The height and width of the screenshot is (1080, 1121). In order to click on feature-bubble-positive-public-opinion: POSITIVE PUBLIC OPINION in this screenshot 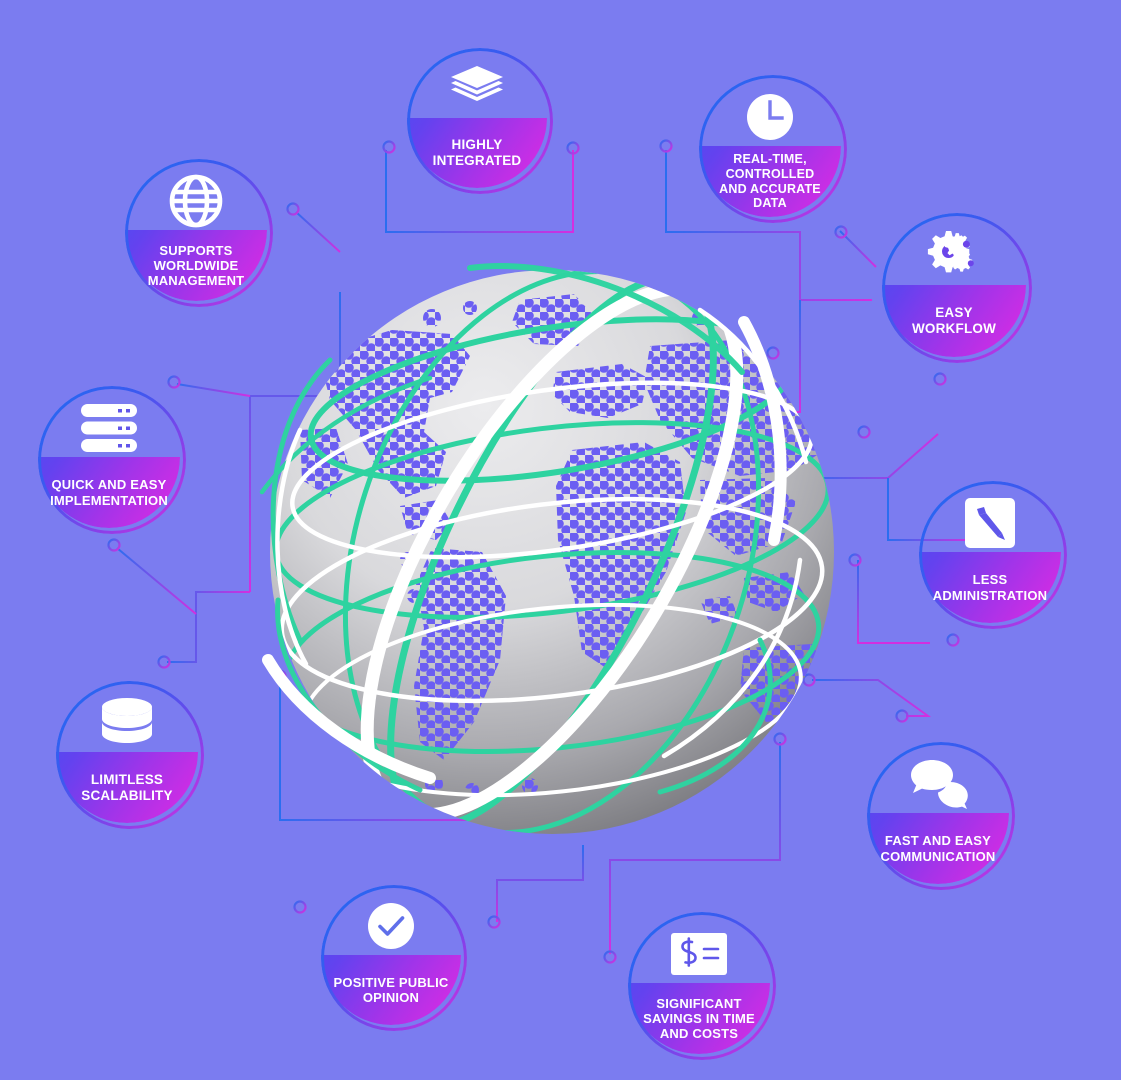, I will do `click(394, 958)`.